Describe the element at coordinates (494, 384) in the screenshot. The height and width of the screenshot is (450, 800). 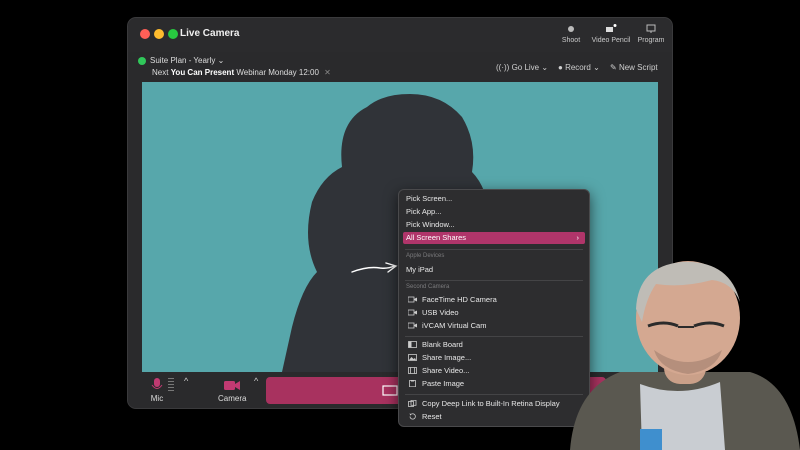
I see `menu-item-paste-image: Paste Image` at that location.